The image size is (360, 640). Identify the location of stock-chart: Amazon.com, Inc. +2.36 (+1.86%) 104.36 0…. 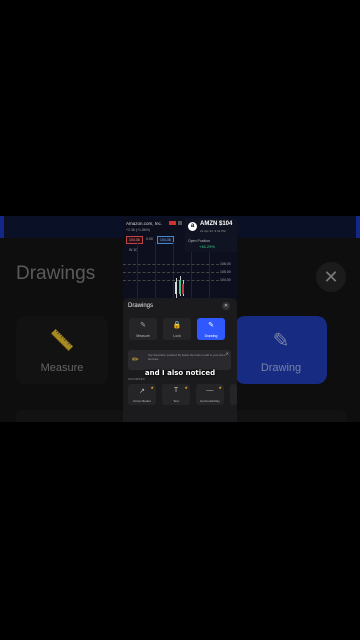
(180, 260).